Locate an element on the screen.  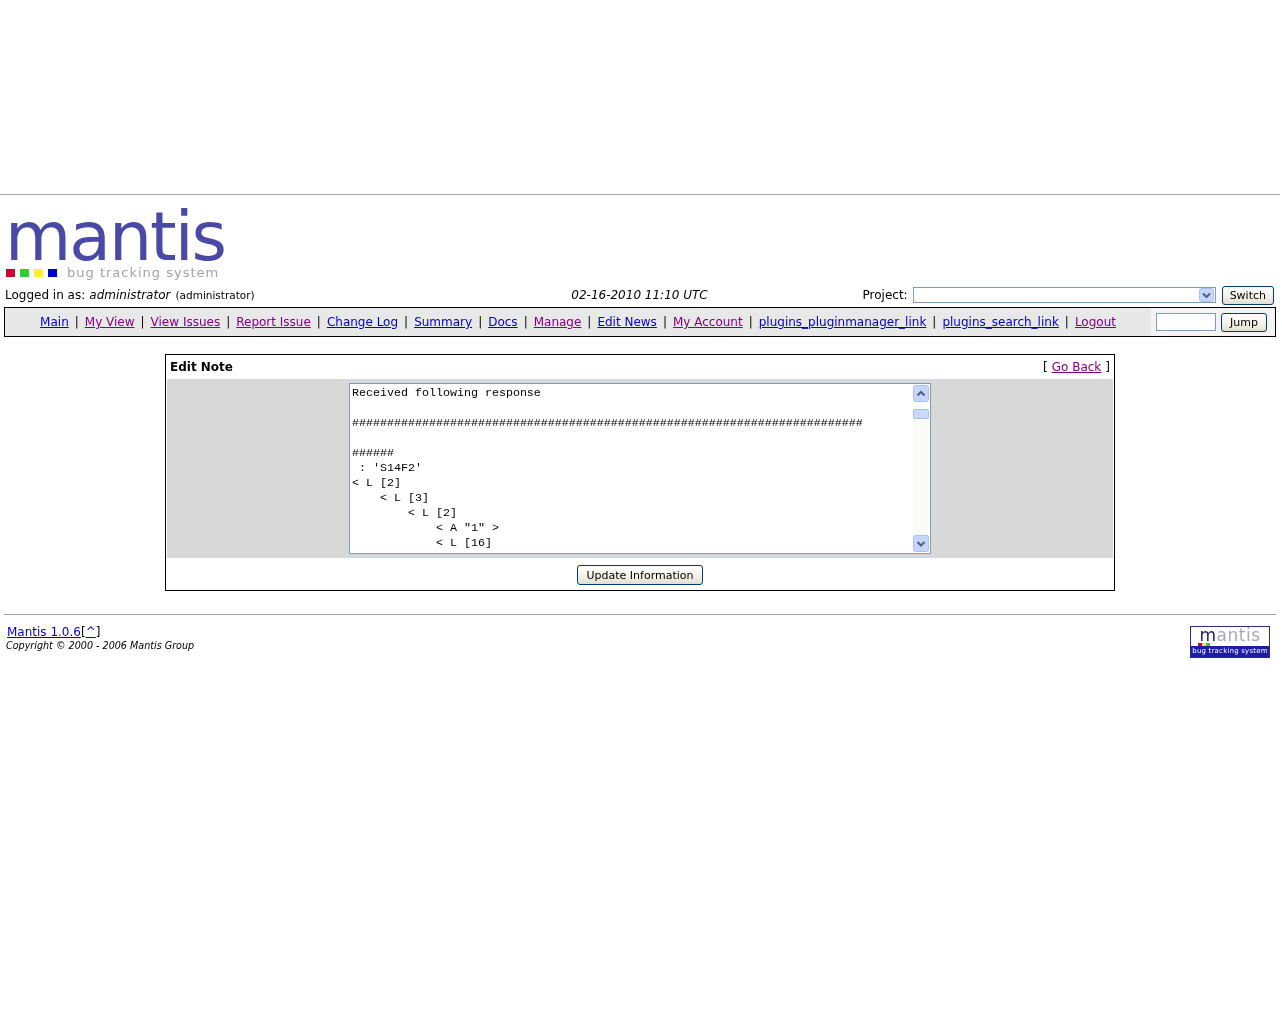
menu-link: Main is located at coordinates (54, 322).